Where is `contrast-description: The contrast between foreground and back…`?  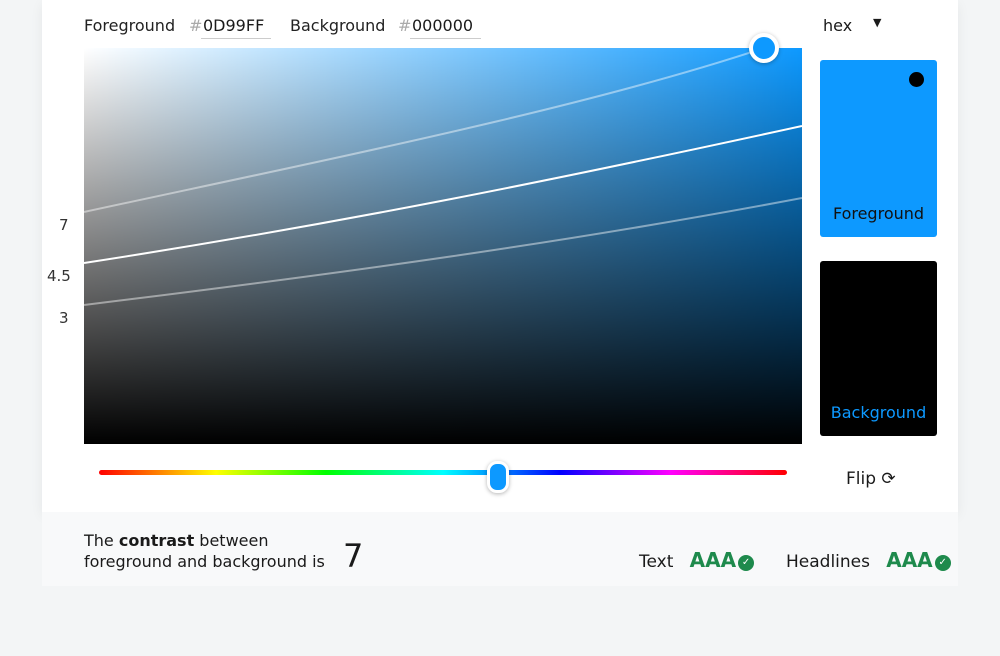
contrast-description: The contrast between foreground and back… is located at coordinates (204, 551).